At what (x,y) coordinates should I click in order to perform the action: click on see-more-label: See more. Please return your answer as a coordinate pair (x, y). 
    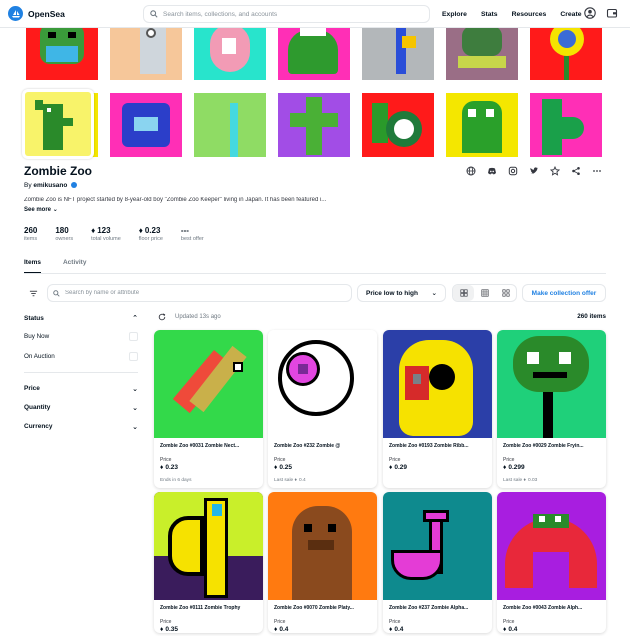
    Looking at the image, I should click on (38, 210).